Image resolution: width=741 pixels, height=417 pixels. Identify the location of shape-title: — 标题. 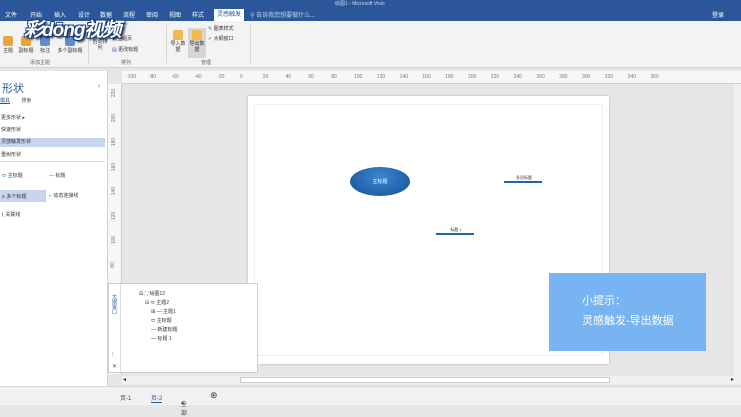
(57, 175).